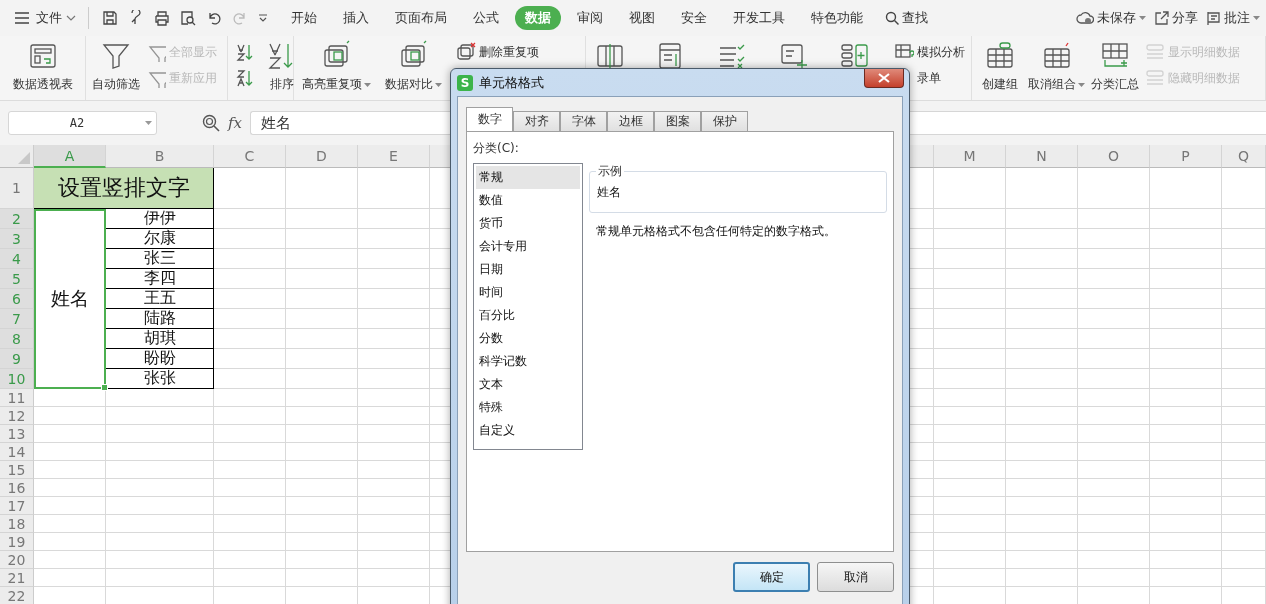 Image resolution: width=1266 pixels, height=604 pixels. What do you see at coordinates (124, 188) in the screenshot?
I see `title-cell: 设置竖排文字` at bounding box center [124, 188].